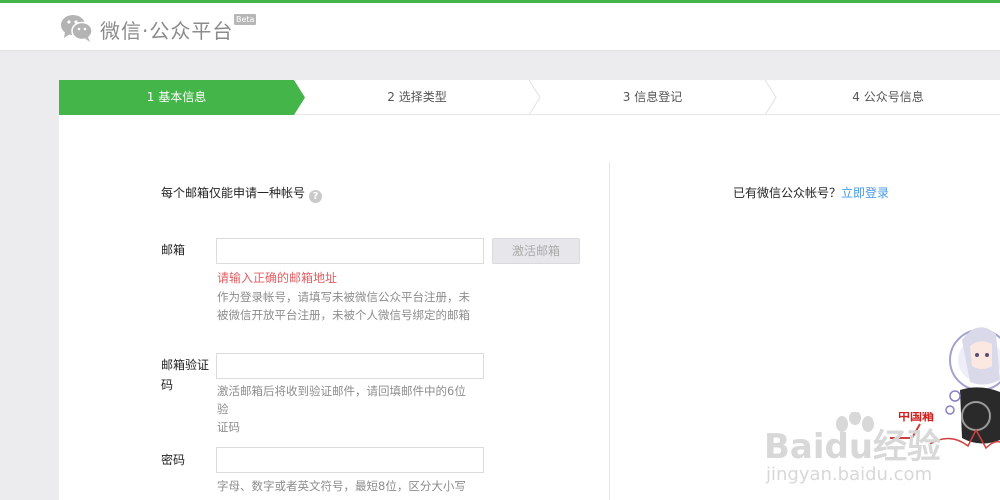 The height and width of the screenshot is (500, 1000). I want to click on step-3-info-register: 3 信息登记, so click(652, 97).